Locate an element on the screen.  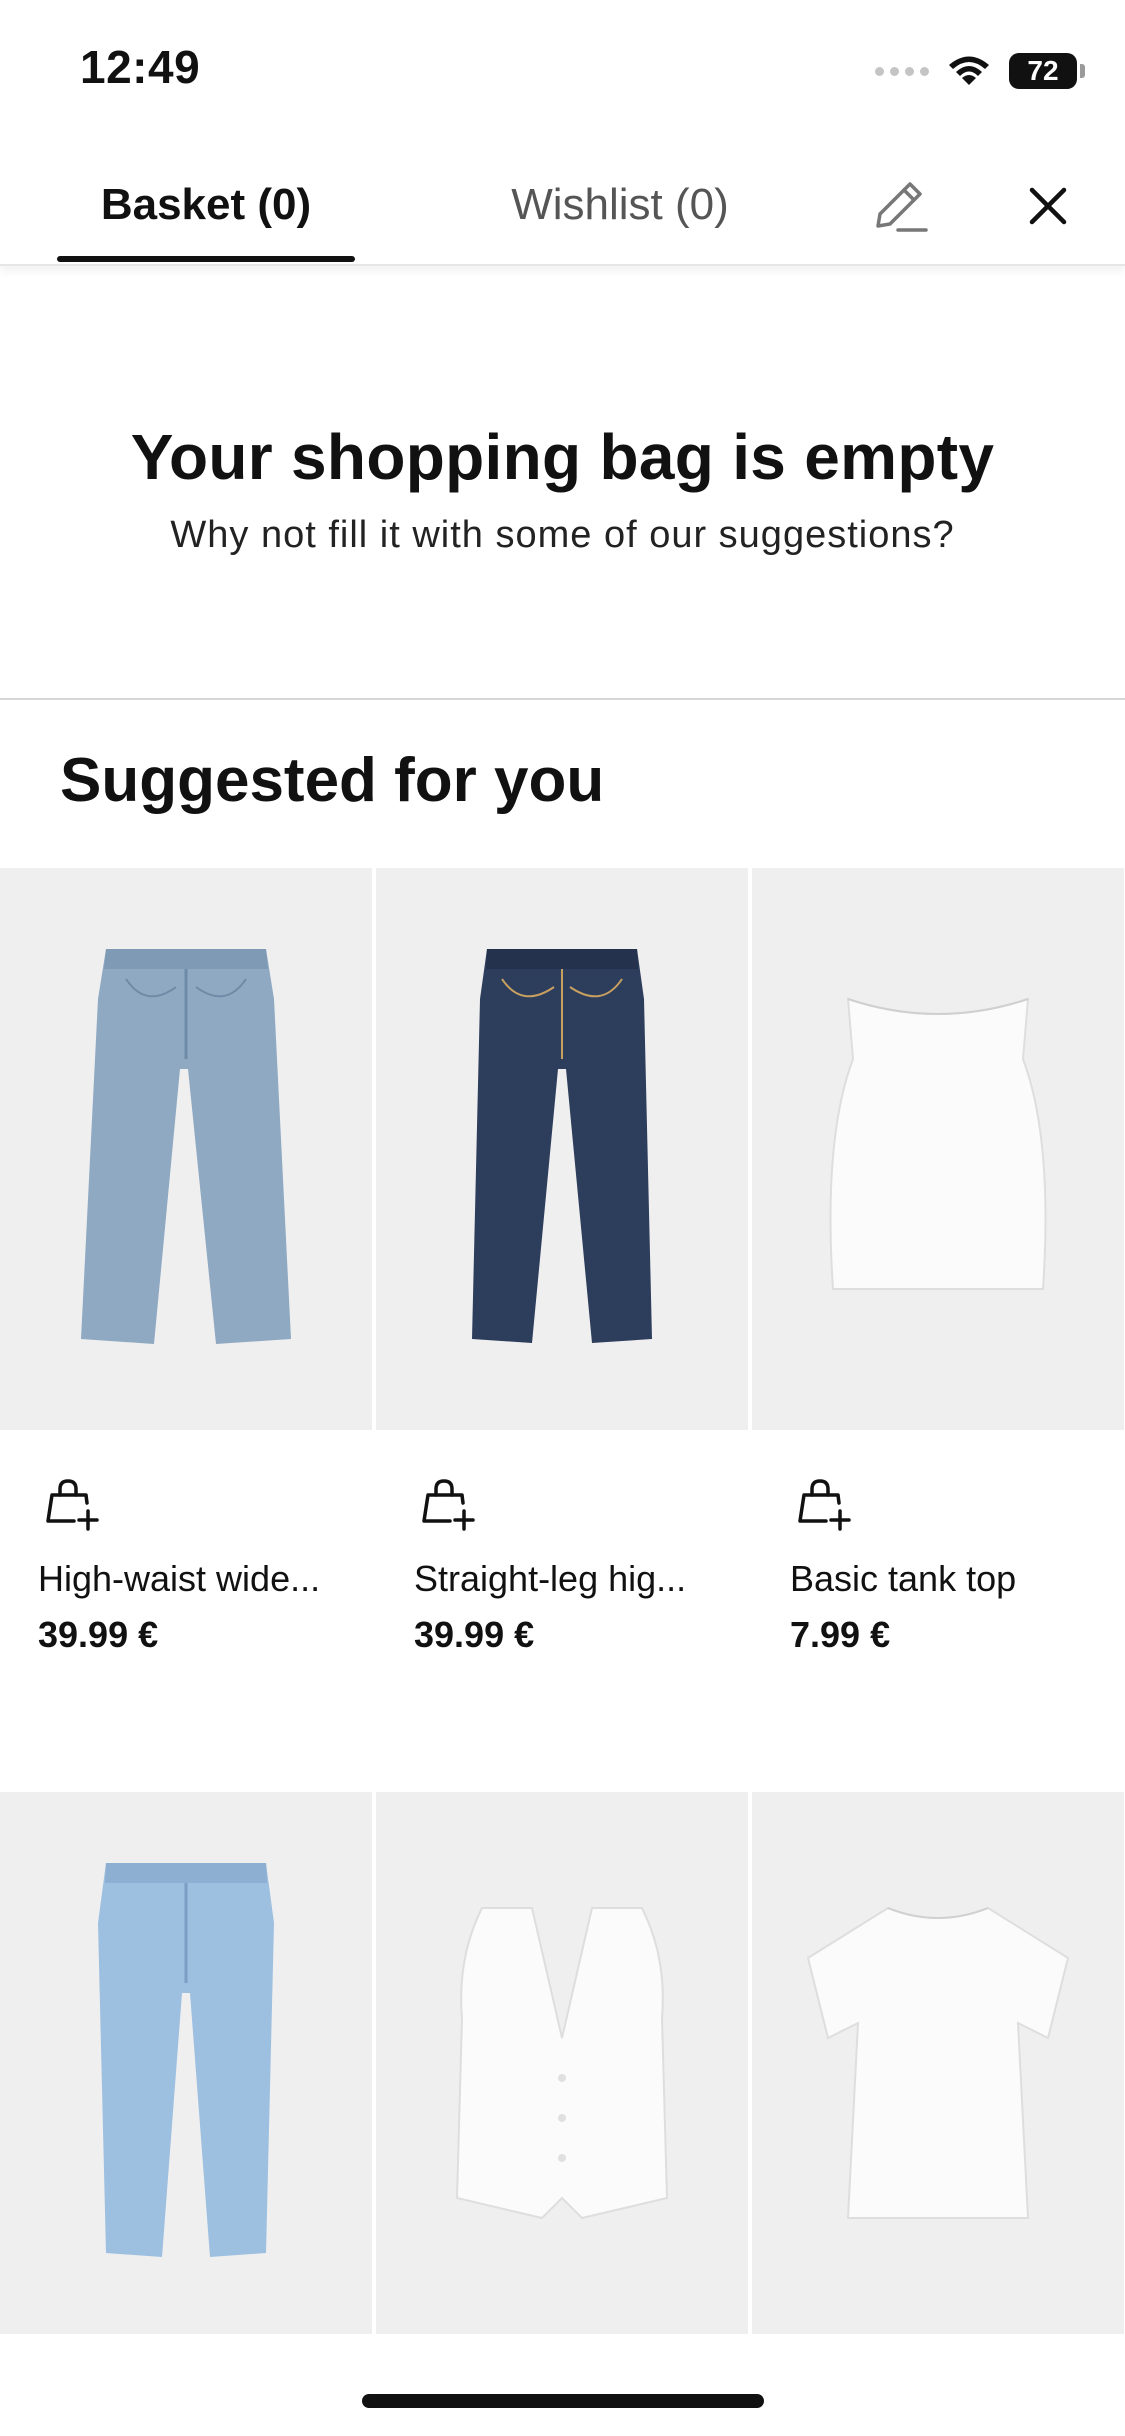
section-title: Suggested for you is located at coordinates (332, 780).